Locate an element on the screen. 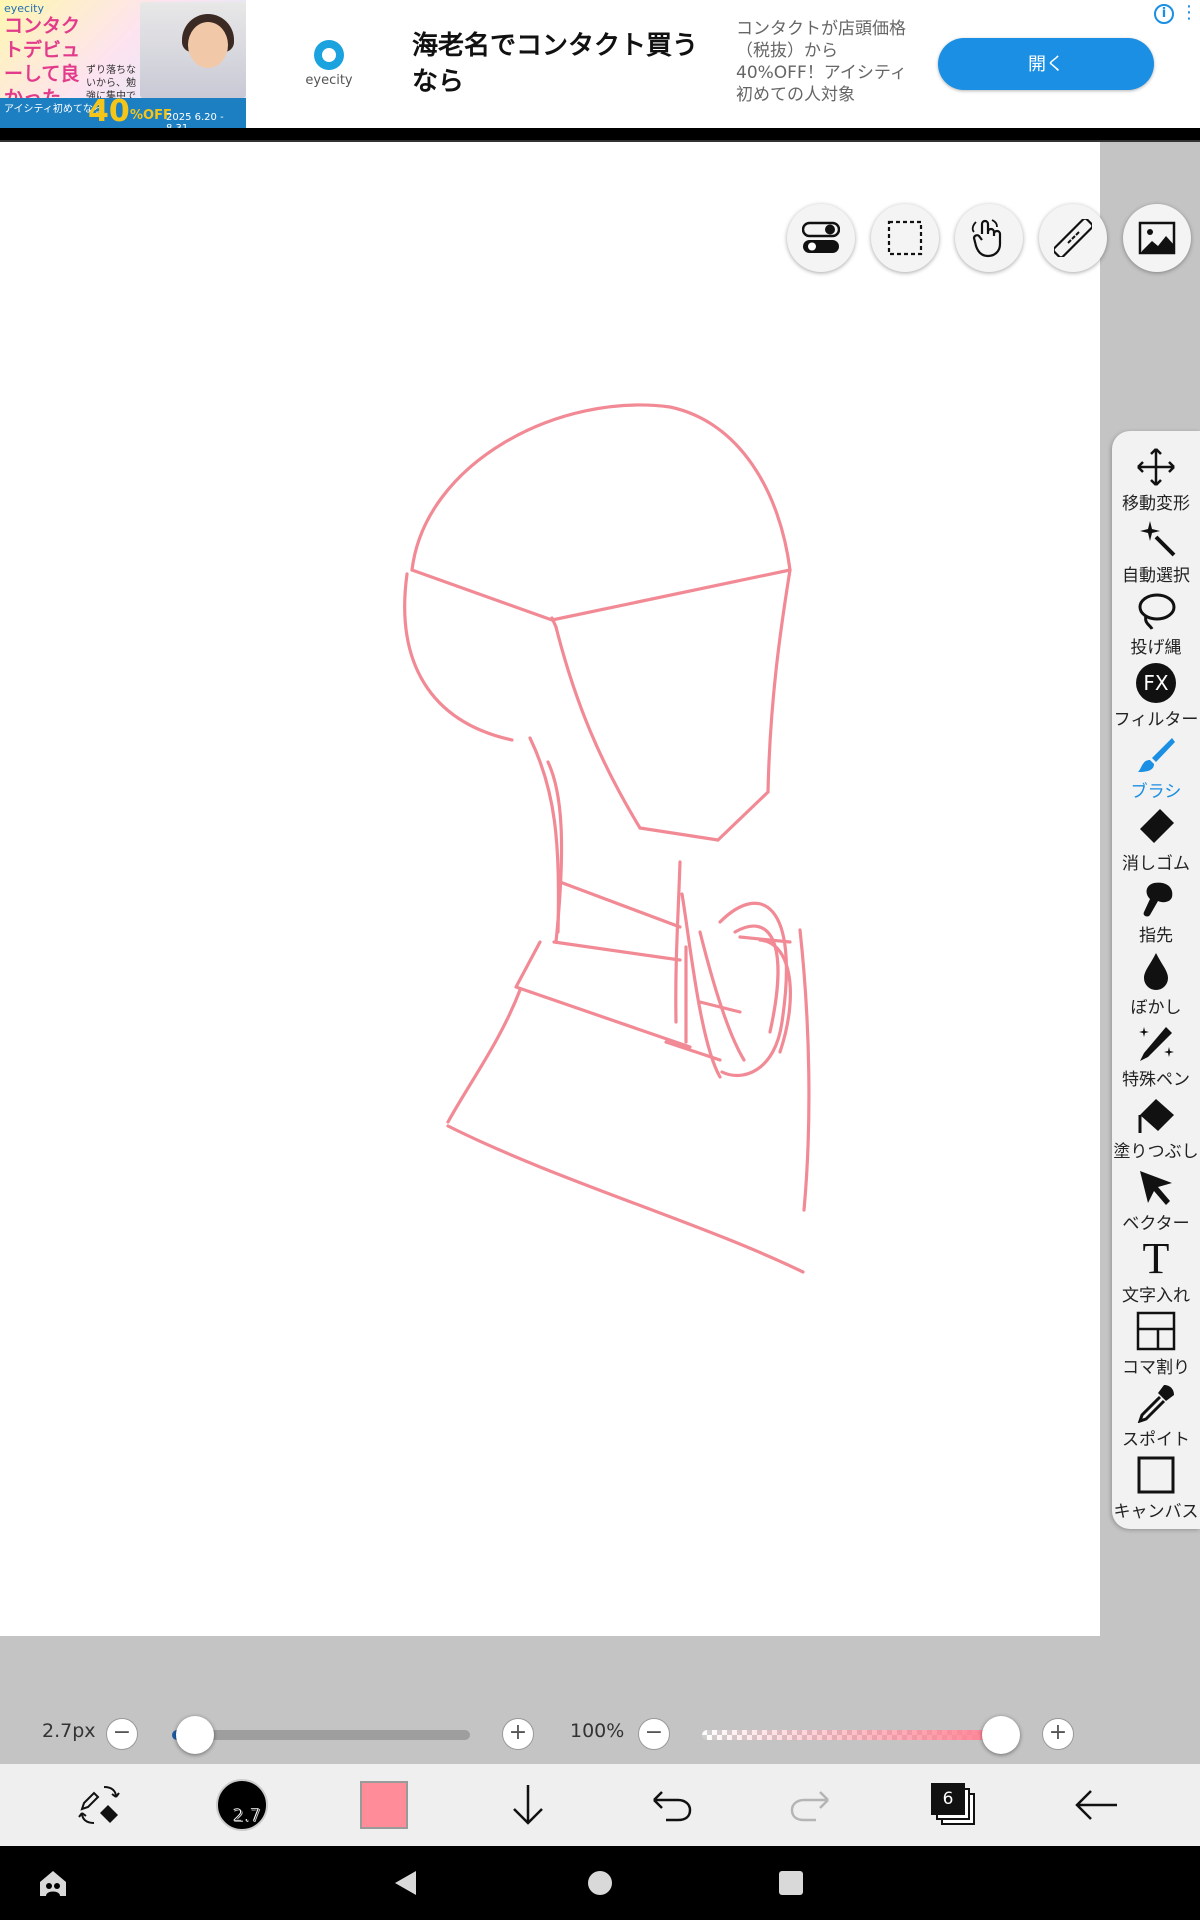  brush-size-slider is located at coordinates (321, 1735).